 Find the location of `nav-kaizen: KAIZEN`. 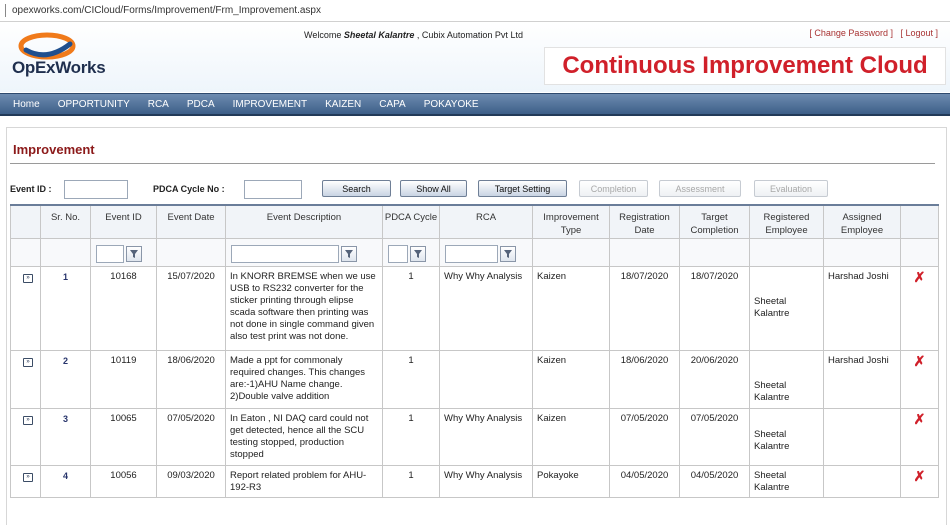

nav-kaizen: KAIZEN is located at coordinates (343, 104).